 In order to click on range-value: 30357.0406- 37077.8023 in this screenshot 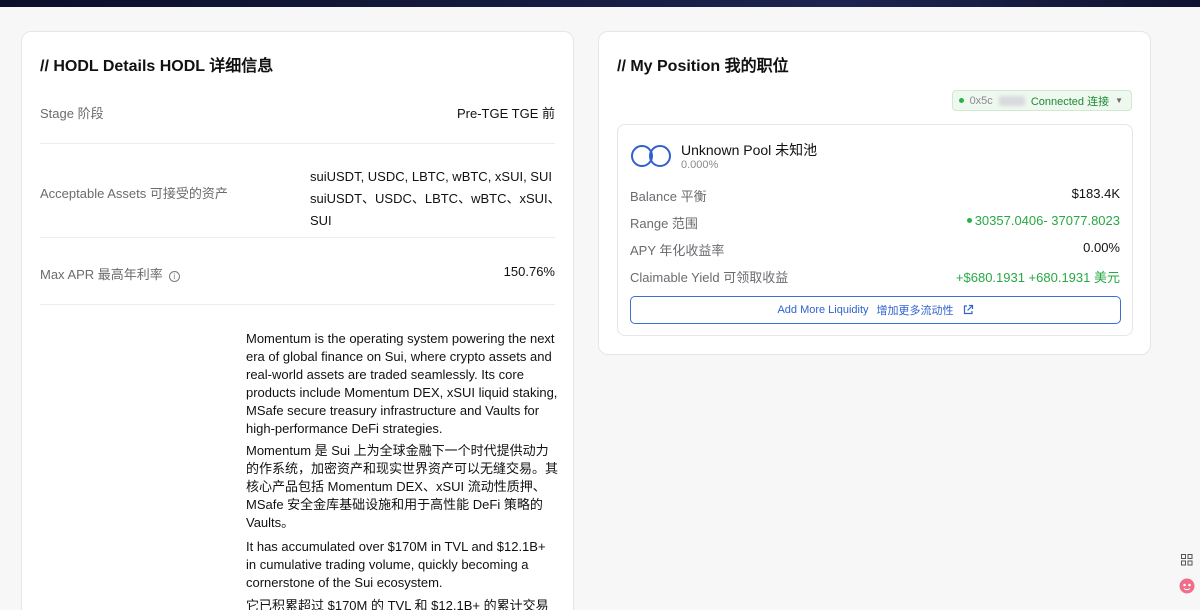, I will do `click(1043, 220)`.